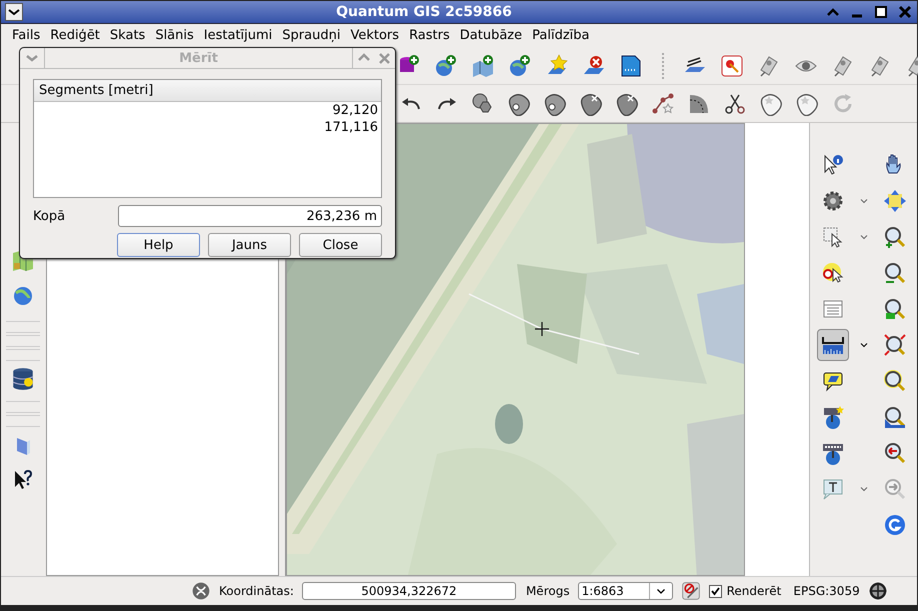  Describe the element at coordinates (201, 591) in the screenshot. I see `location-icon` at that location.